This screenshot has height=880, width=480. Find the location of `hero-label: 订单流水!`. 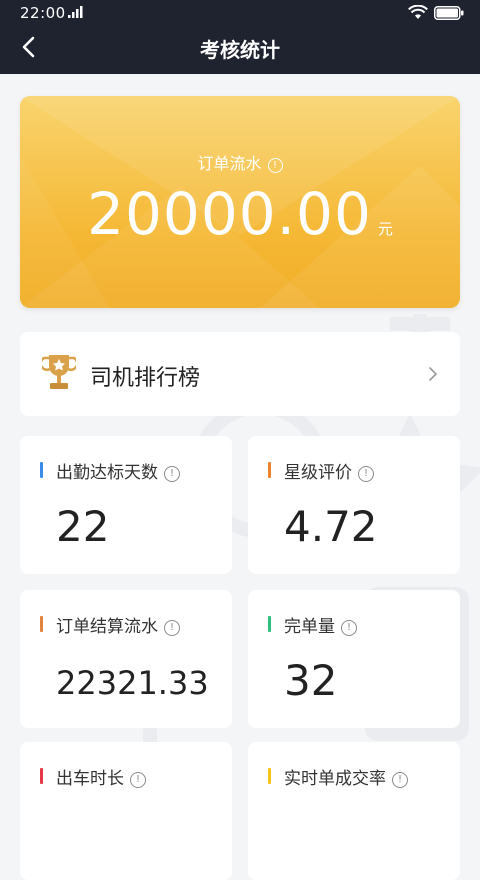

hero-label: 订单流水! is located at coordinates (240, 162).